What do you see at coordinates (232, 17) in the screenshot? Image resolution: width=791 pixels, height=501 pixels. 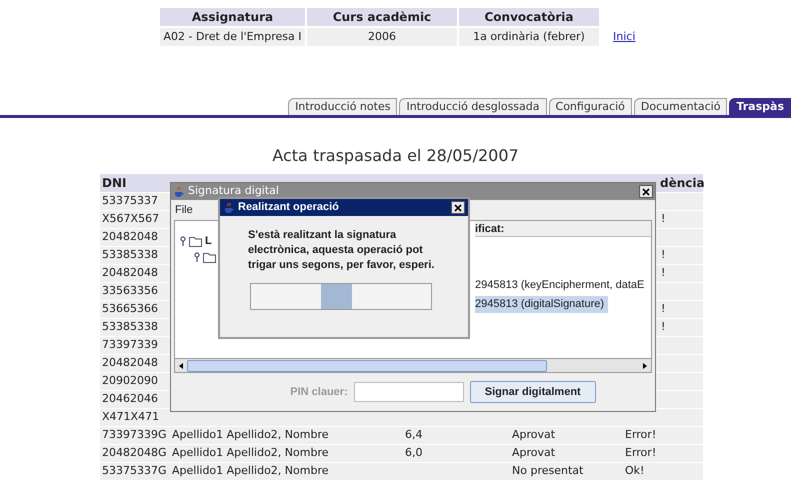 I see `column-header: Assignatura` at bounding box center [232, 17].